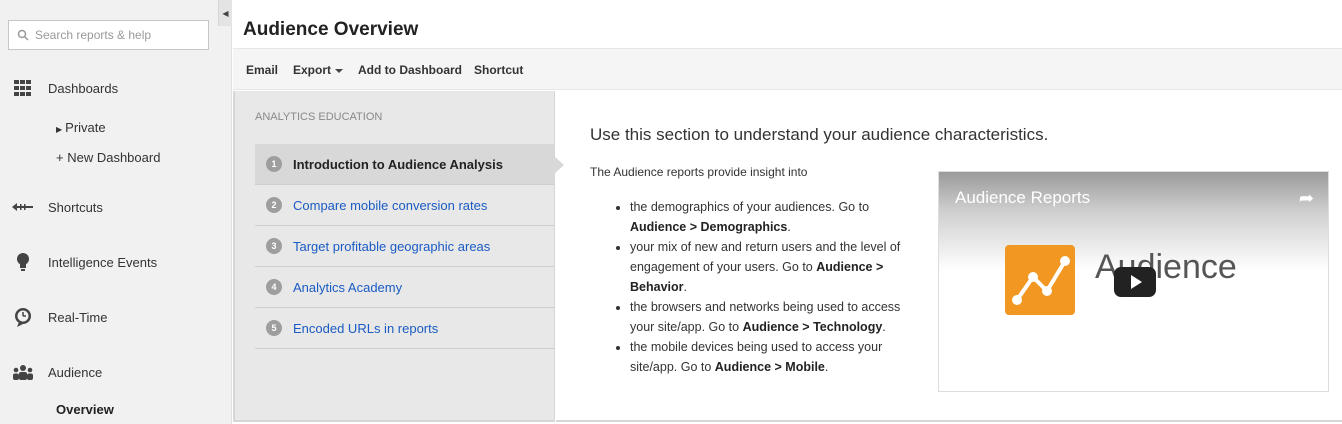 This screenshot has width=1342, height=424. What do you see at coordinates (1023, 197) in the screenshot?
I see `video-title: Audience Reports` at bounding box center [1023, 197].